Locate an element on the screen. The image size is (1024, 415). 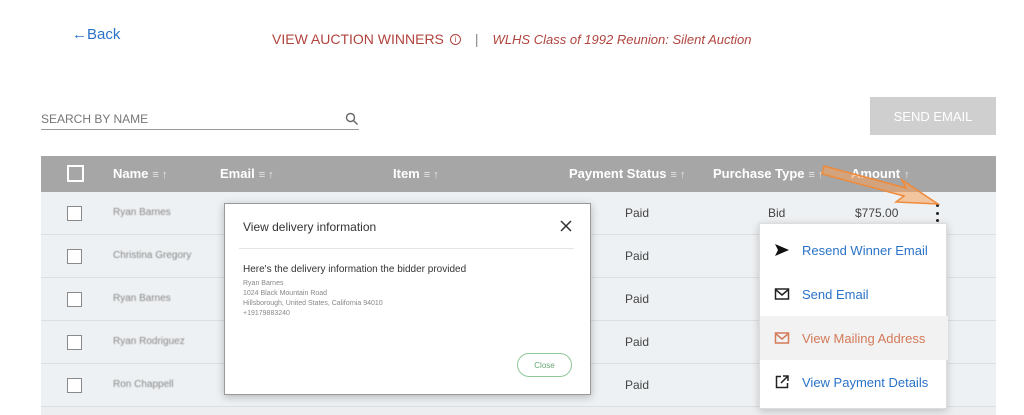
menu-item-resend-winner-email: Resend Winner Email is located at coordinates (854, 250).